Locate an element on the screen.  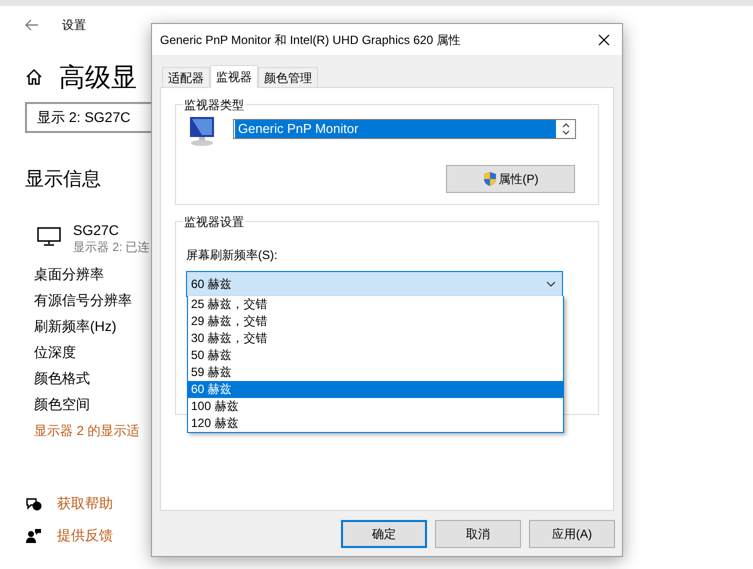
dropdown-option: 29 赫兹，交错 is located at coordinates (375, 321).